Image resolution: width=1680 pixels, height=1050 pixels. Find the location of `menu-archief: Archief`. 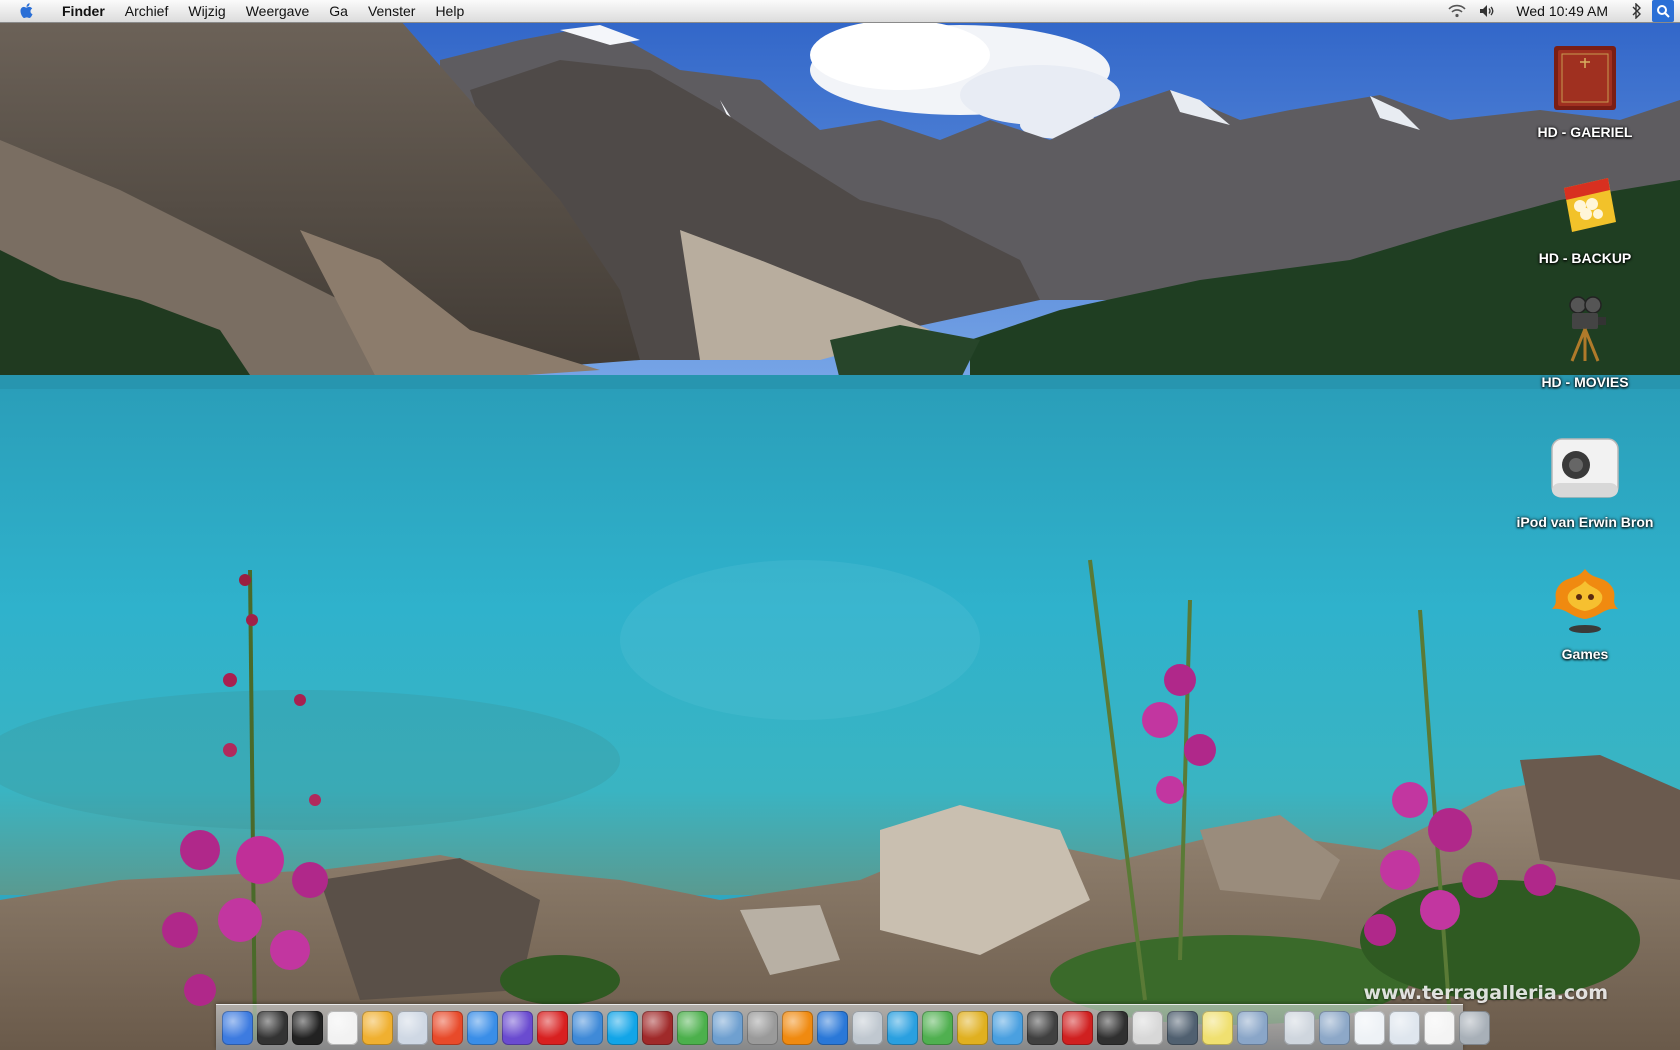

menu-archief: Archief is located at coordinates (147, 11).